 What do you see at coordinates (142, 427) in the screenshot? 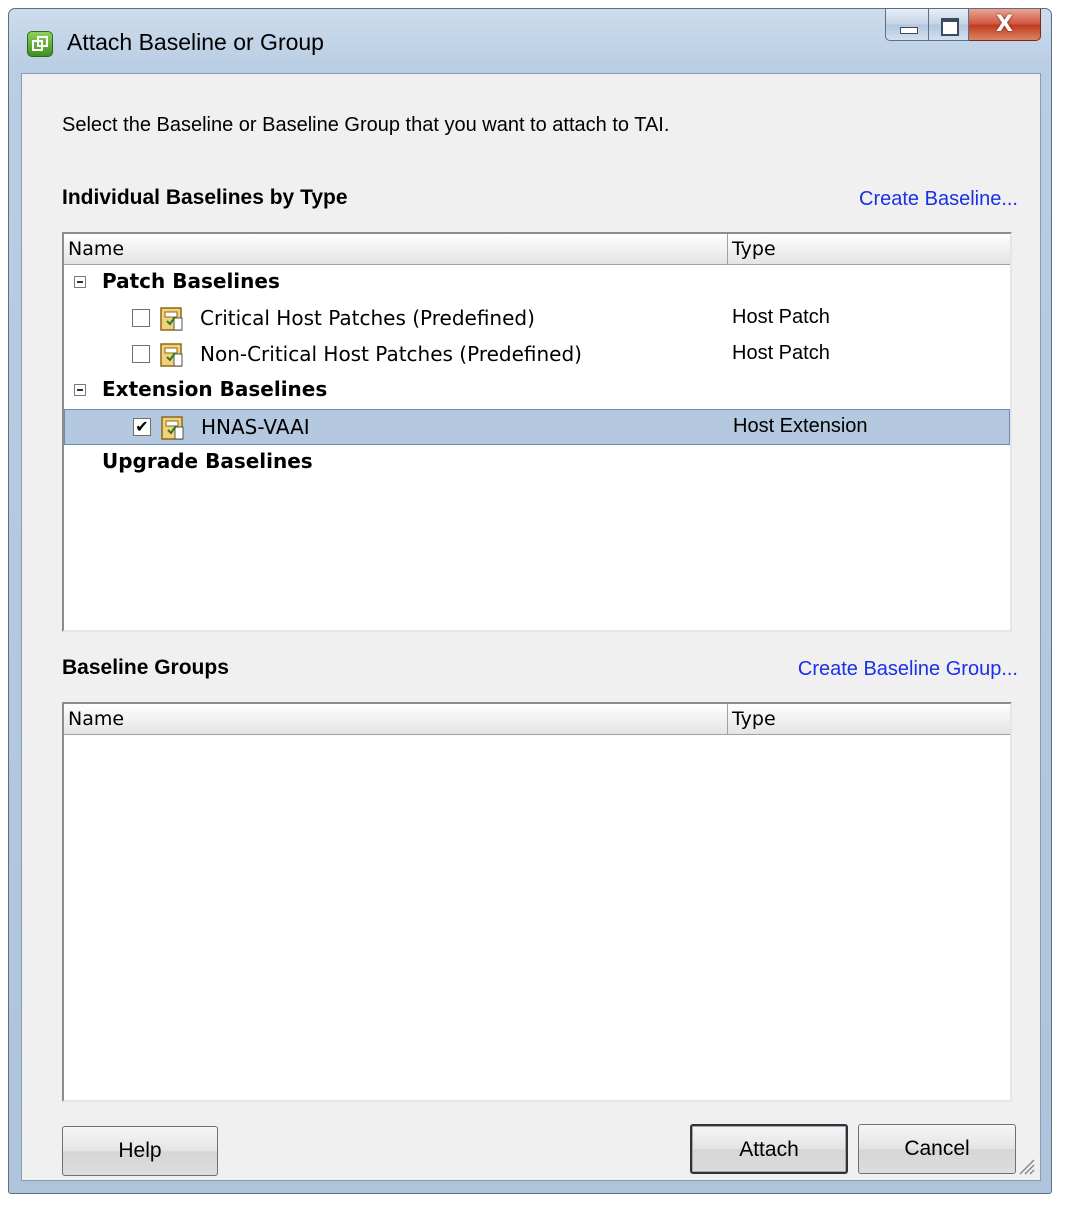
I see `baseline-checkbox-checked: ✔` at bounding box center [142, 427].